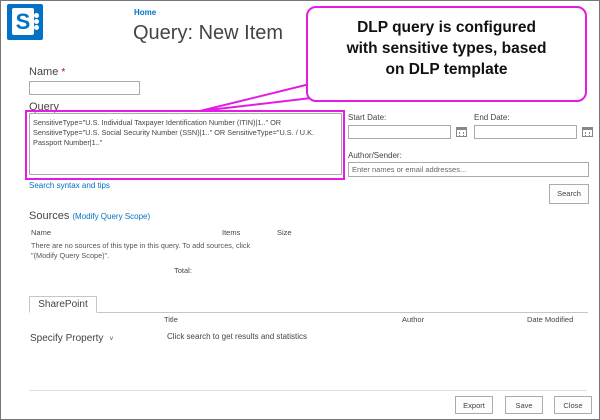  Describe the element at coordinates (208, 33) in the screenshot. I see `page-title: Query: New Item` at that location.